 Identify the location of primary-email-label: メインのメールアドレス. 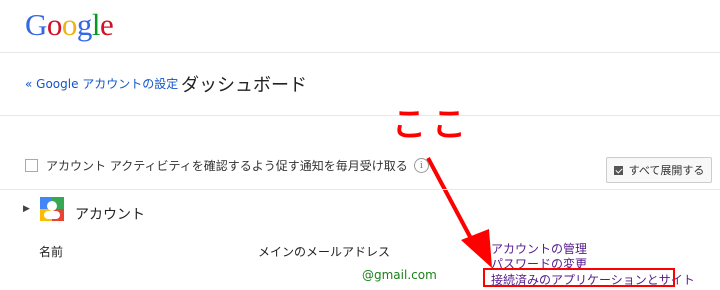
(324, 252).